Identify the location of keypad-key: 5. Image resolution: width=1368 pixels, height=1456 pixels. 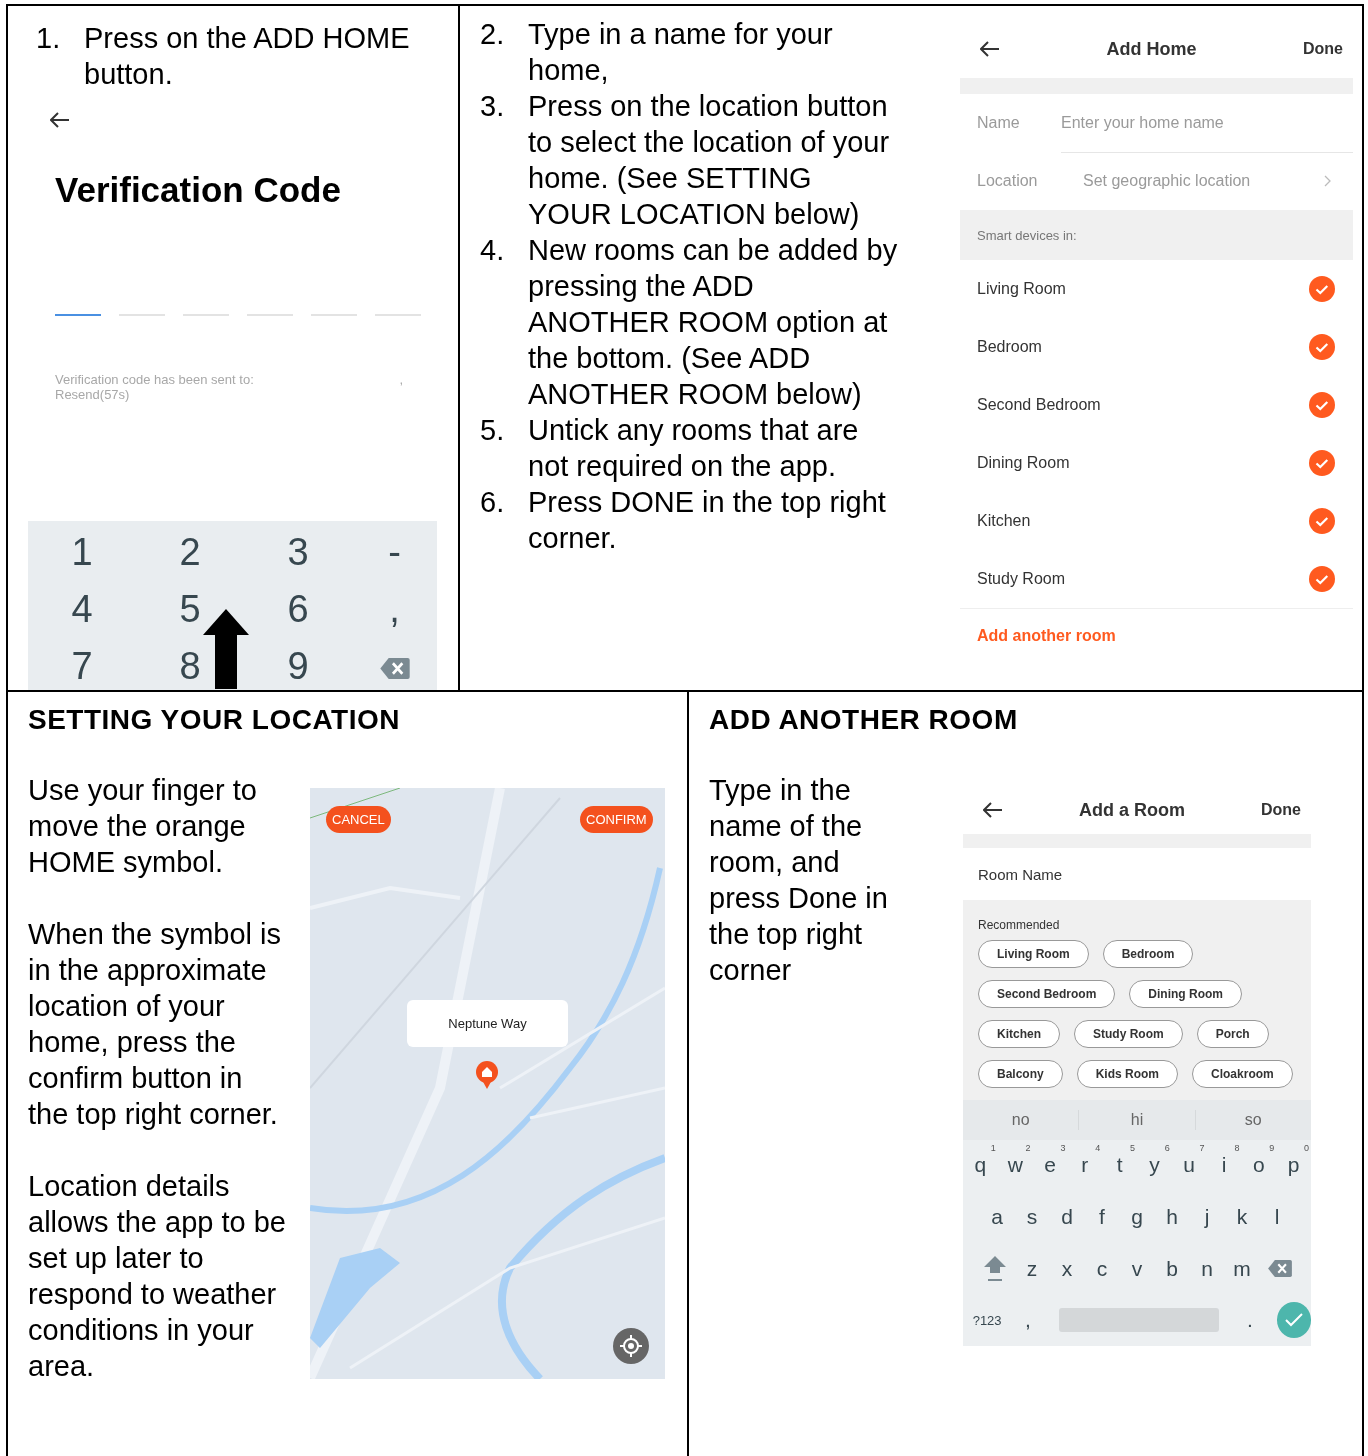
(190, 608).